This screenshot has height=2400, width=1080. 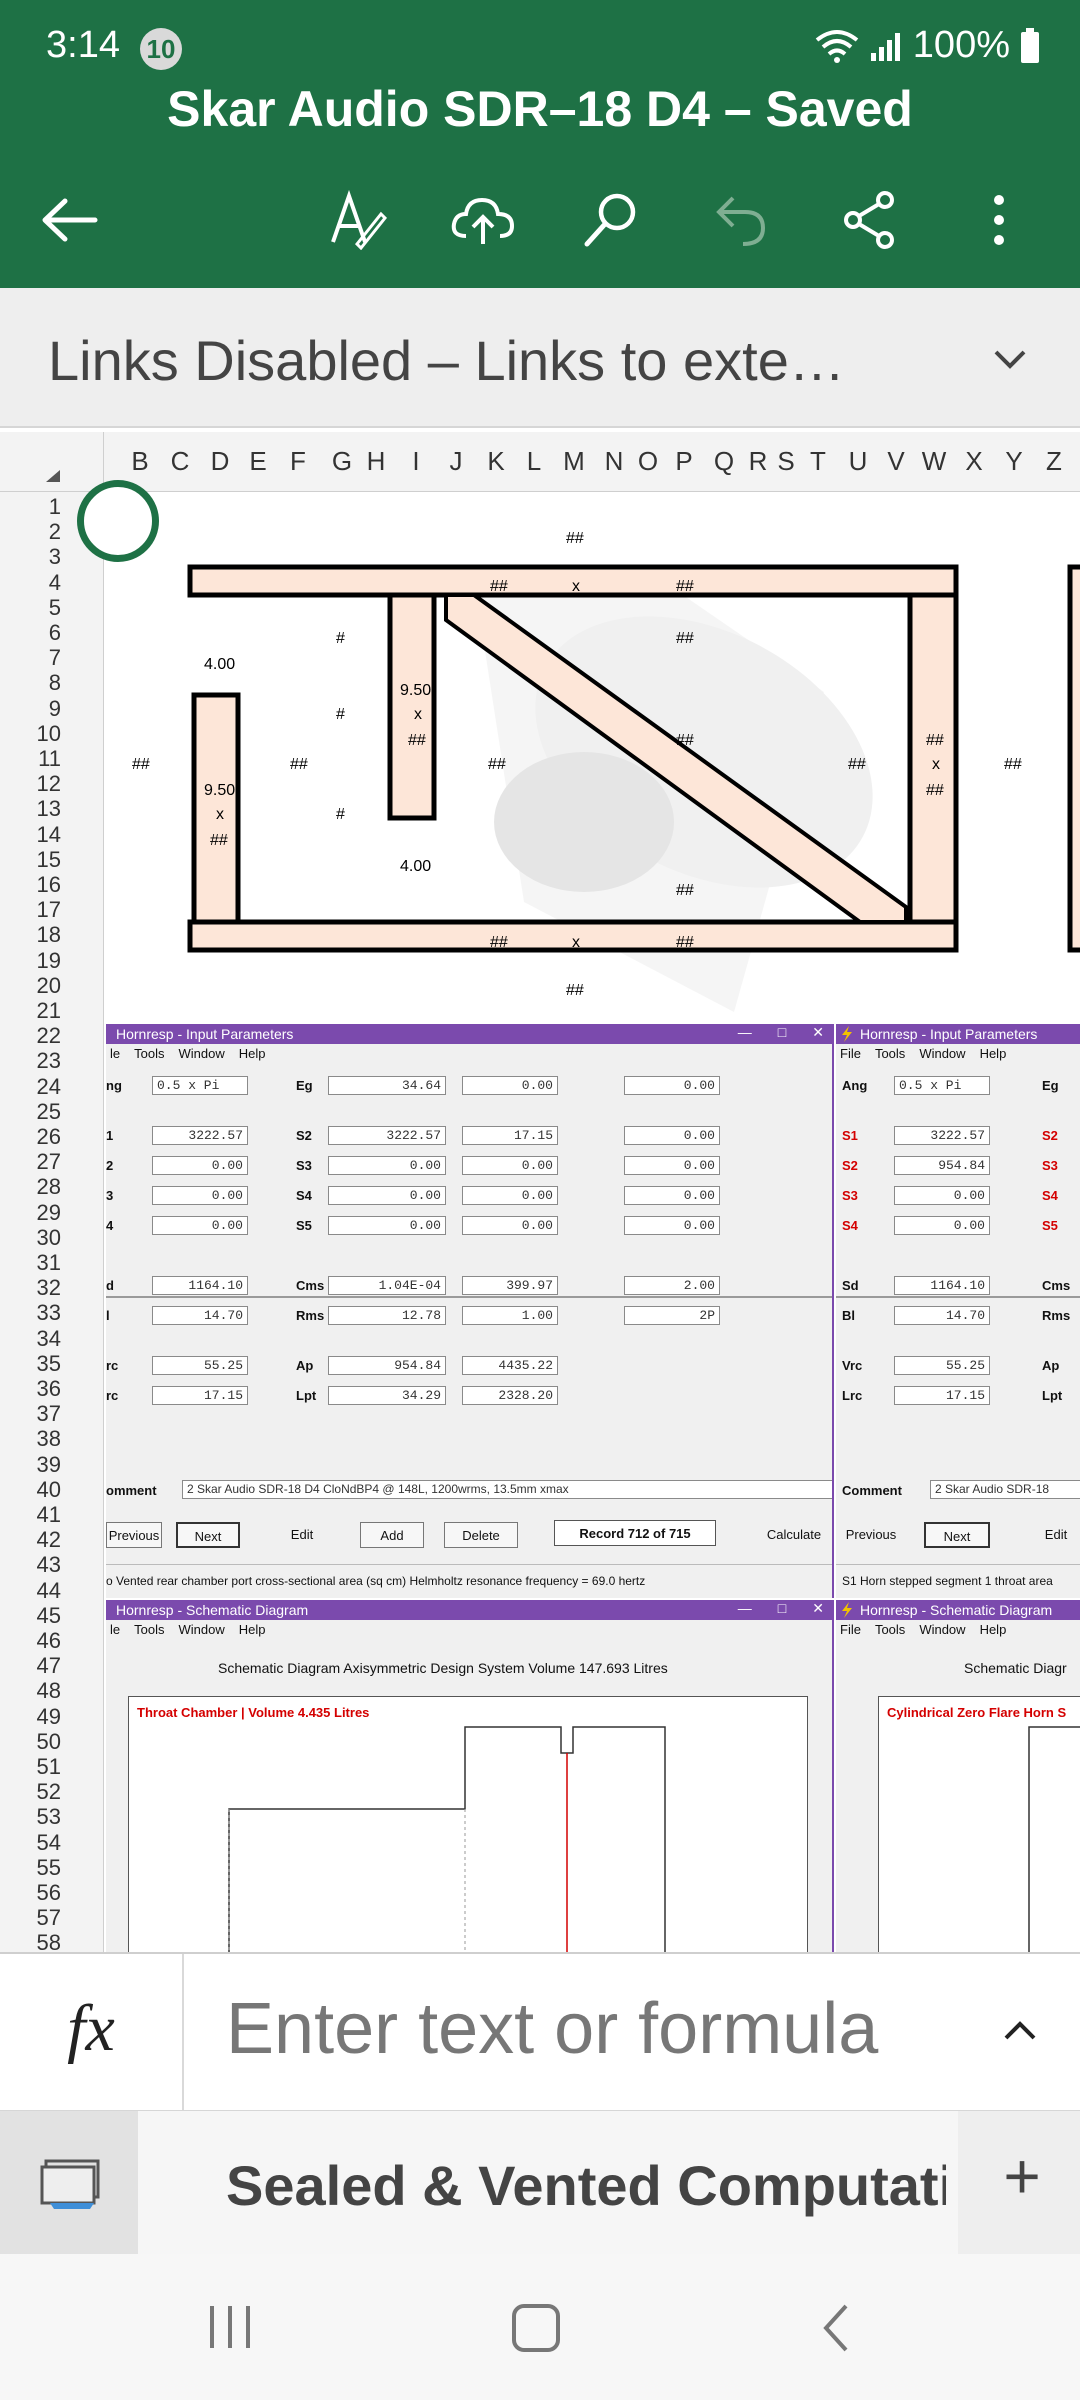 What do you see at coordinates (785, 461) in the screenshot?
I see `column-header: S` at bounding box center [785, 461].